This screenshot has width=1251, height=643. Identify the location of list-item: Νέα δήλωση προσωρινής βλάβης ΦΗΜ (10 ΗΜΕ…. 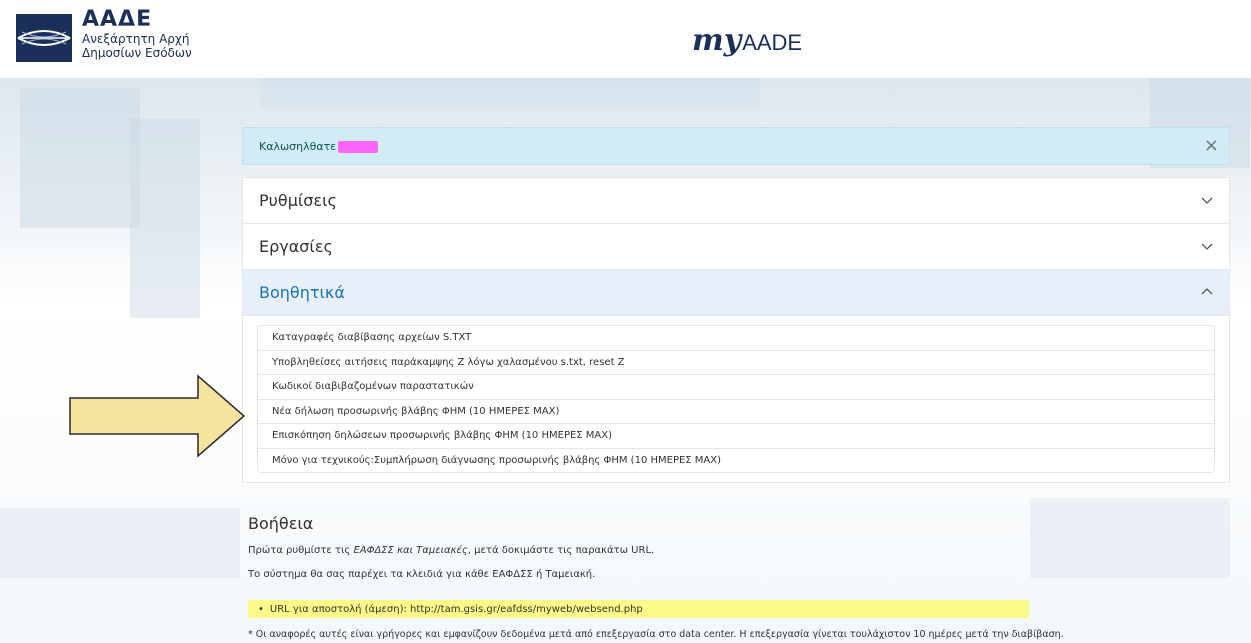
(736, 412).